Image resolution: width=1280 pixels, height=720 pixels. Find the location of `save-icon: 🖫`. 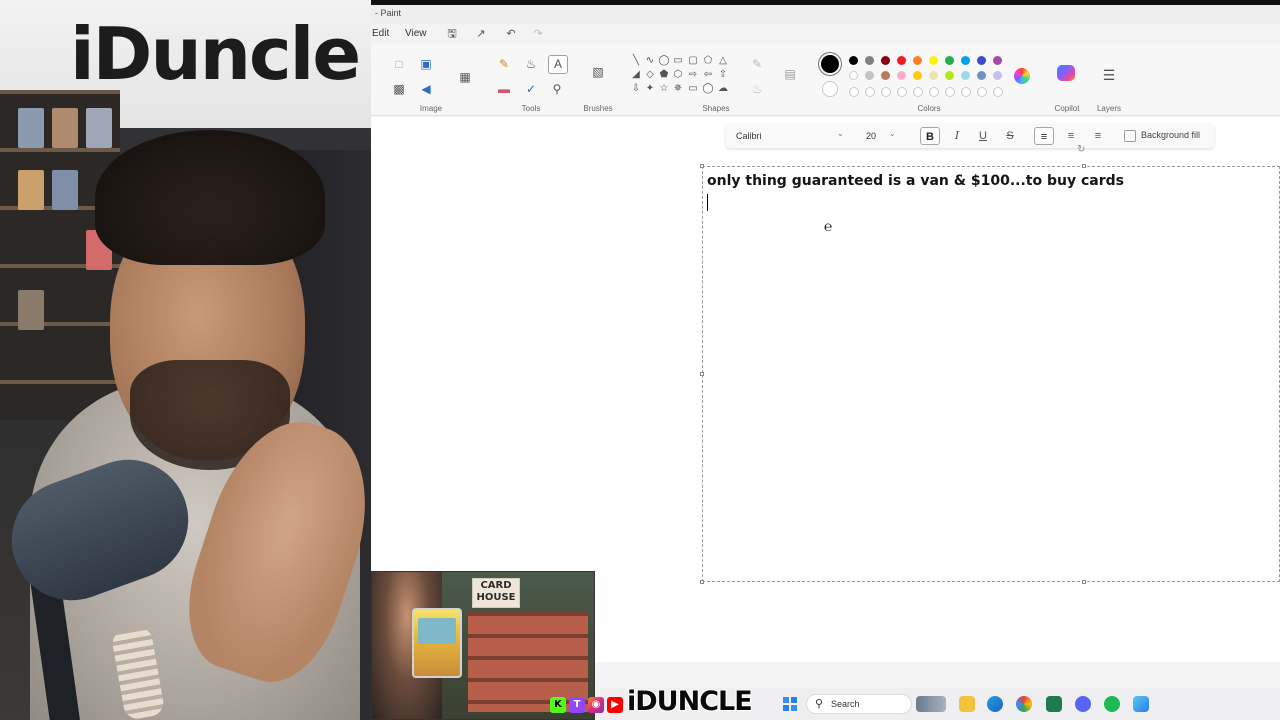

save-icon: 🖫 is located at coordinates (452, 34).